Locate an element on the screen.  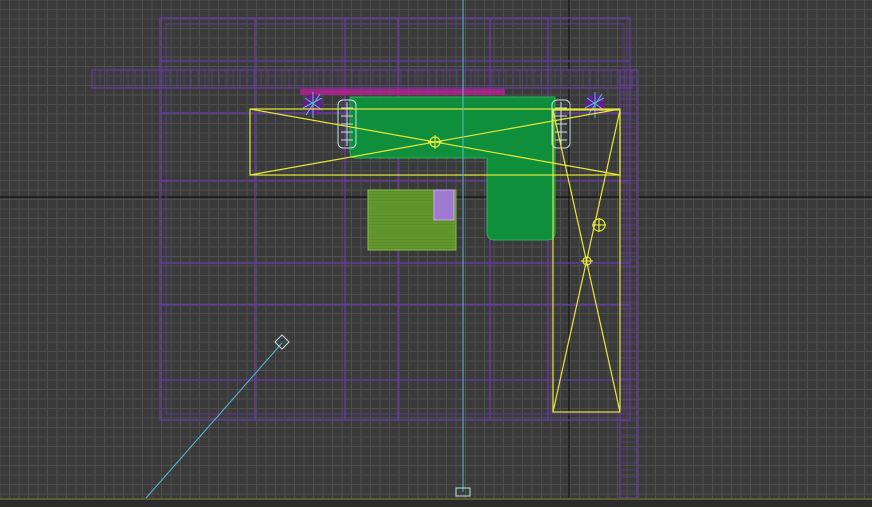
side-table is located at coordinates (444, 205).